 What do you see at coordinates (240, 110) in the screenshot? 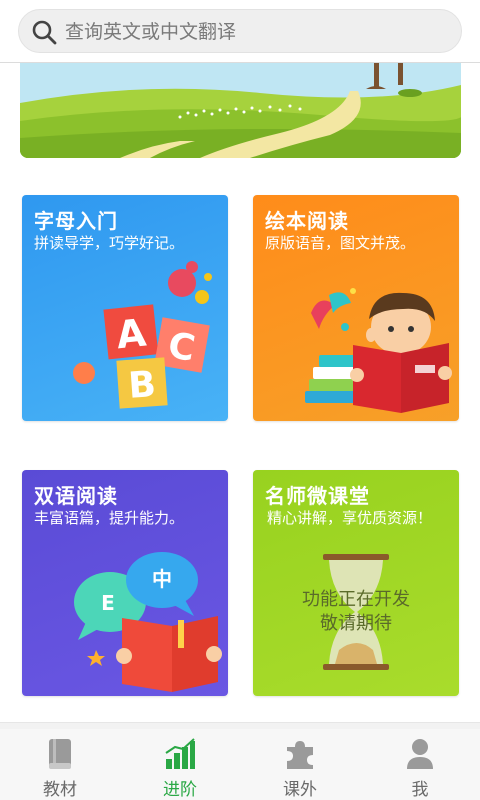
I see `banner-image` at bounding box center [240, 110].